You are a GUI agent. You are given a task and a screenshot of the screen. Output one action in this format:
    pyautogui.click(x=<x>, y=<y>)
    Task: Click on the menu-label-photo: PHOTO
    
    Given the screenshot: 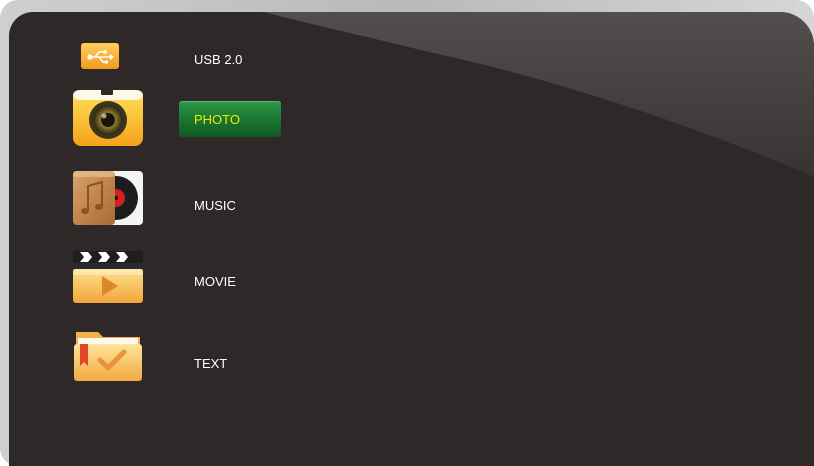 What is the action you would take?
    pyautogui.click(x=217, y=120)
    